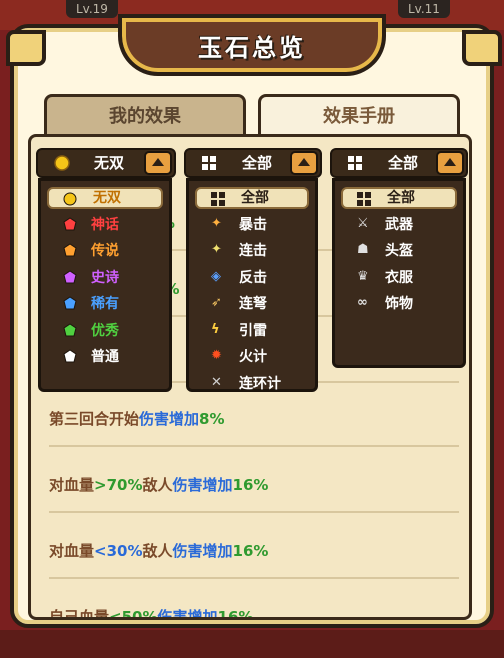 The image size is (504, 658). What do you see at coordinates (450, 163) in the screenshot?
I see `equipment-filter-toggle-icon` at bounding box center [450, 163].